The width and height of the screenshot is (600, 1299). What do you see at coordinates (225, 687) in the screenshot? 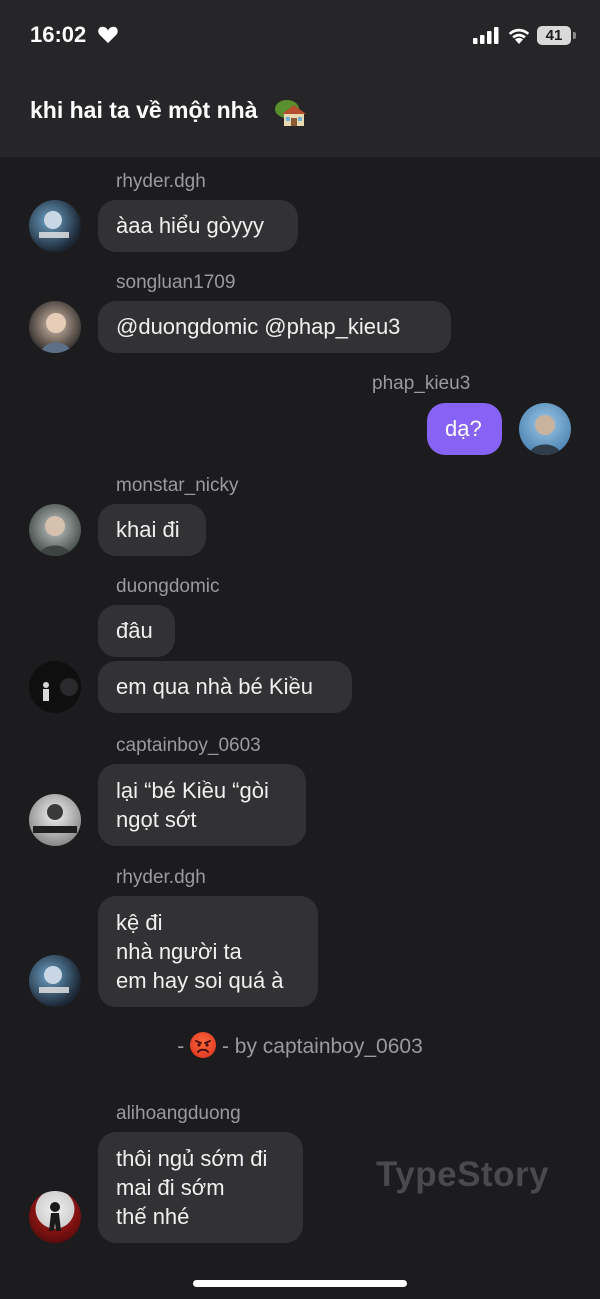
I see `message-bubble: em qua nhà bé Kiều` at bounding box center [225, 687].